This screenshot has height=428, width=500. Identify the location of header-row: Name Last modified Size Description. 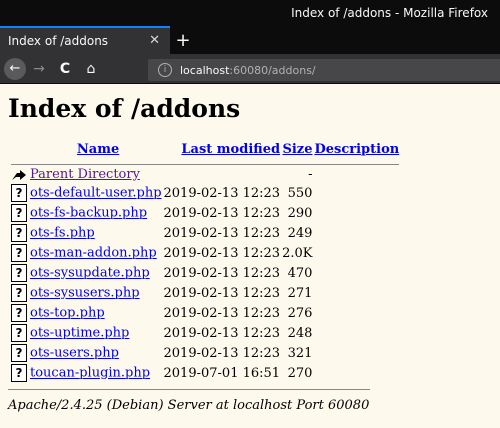
(205, 149).